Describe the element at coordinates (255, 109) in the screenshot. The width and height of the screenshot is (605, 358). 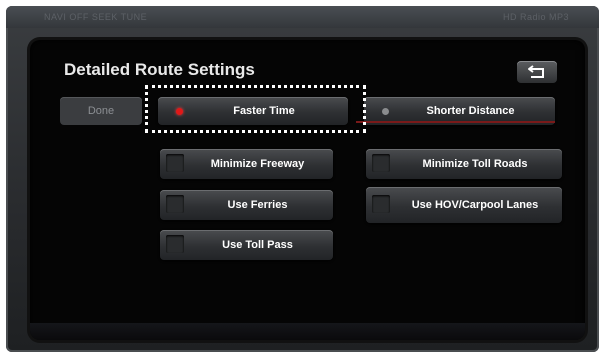
I see `highlight-annotation-box` at that location.